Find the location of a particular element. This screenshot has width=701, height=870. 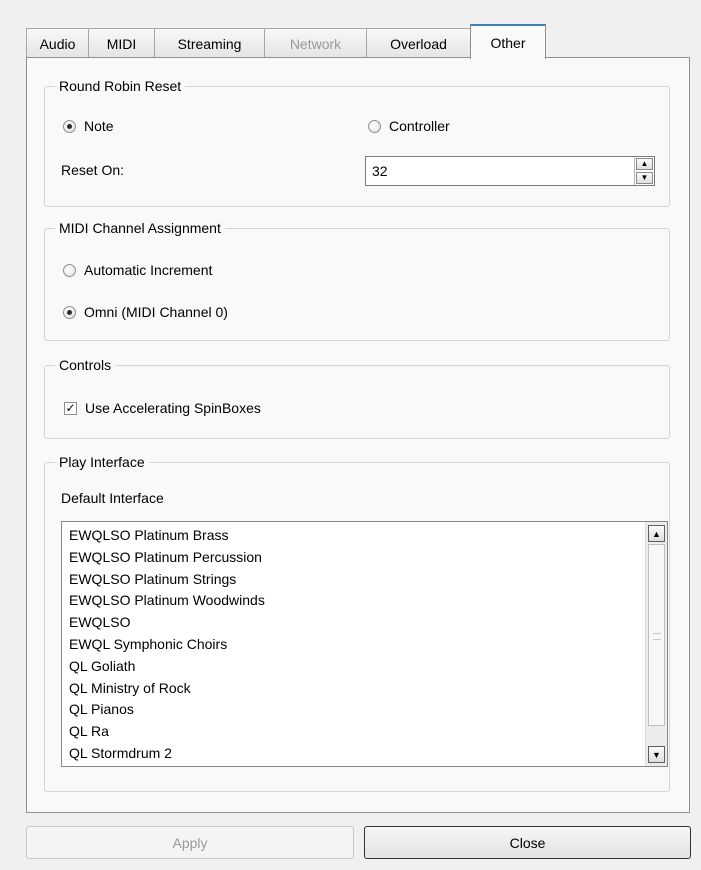

list-item: EWQLSO is located at coordinates (368, 623).